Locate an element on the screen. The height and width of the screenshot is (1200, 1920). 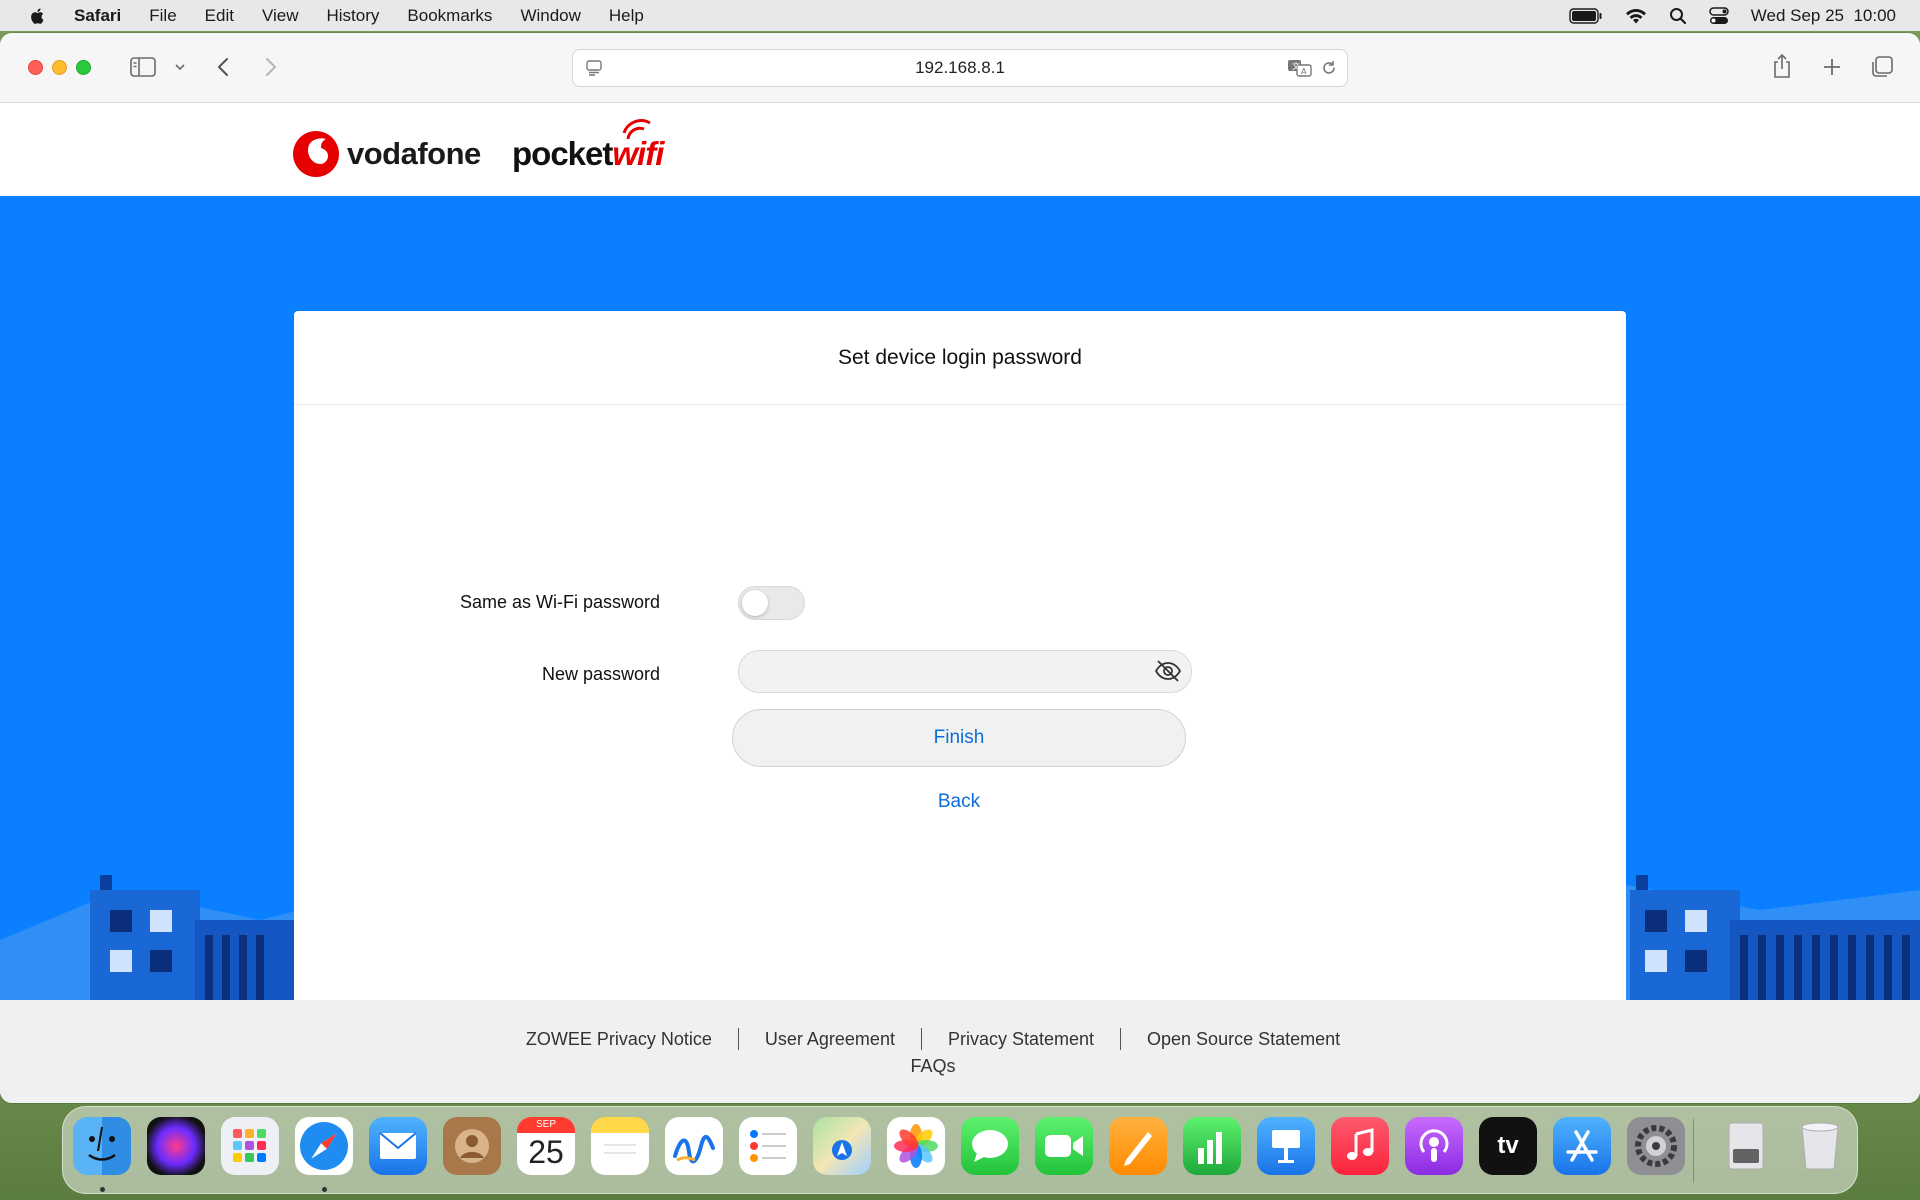
system-settings-icon is located at coordinates (1656, 1146).